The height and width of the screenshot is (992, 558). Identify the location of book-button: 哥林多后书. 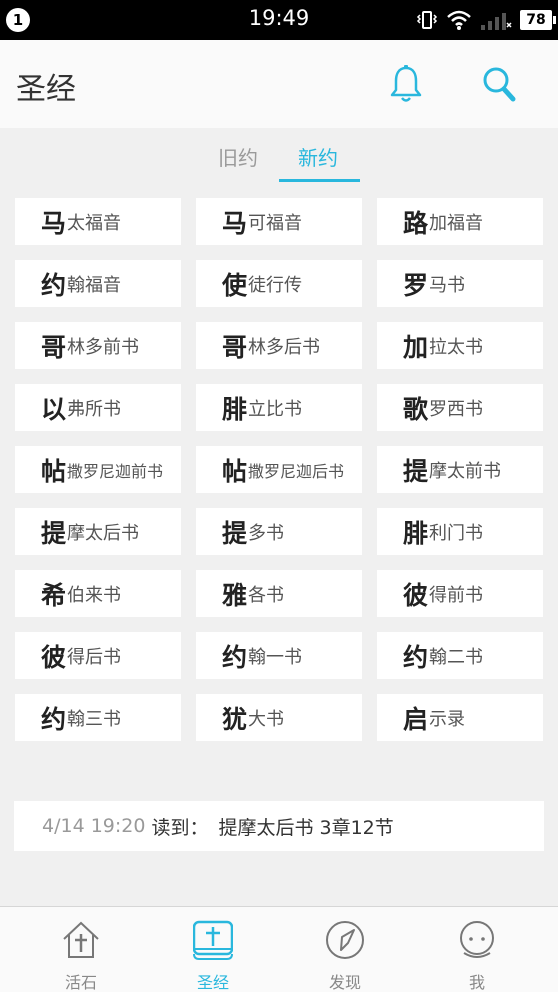
(279, 345).